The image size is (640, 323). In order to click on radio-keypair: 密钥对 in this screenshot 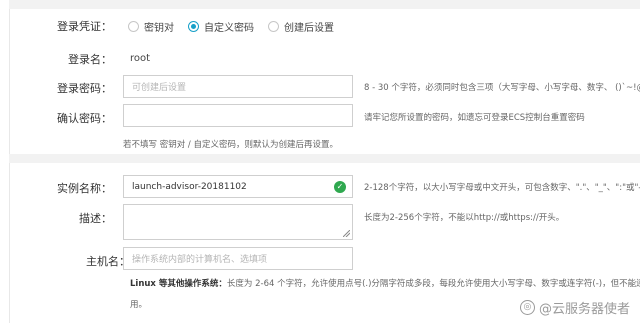, I will do `click(151, 26)`.